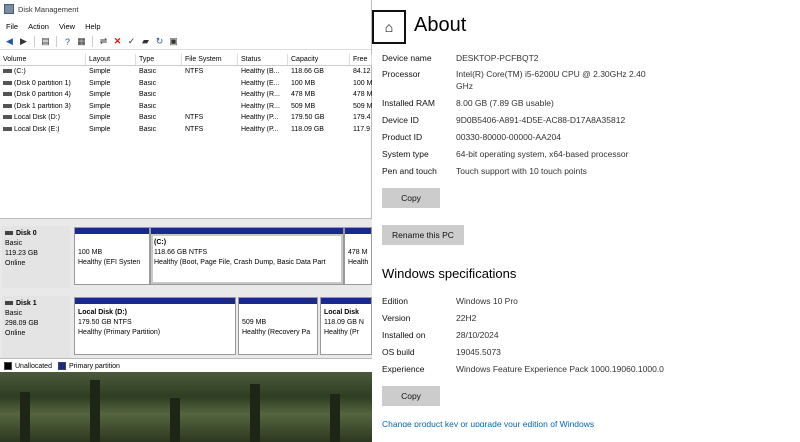  Describe the element at coordinates (398, 352) in the screenshot. I see `spec-label: OS build` at that location.